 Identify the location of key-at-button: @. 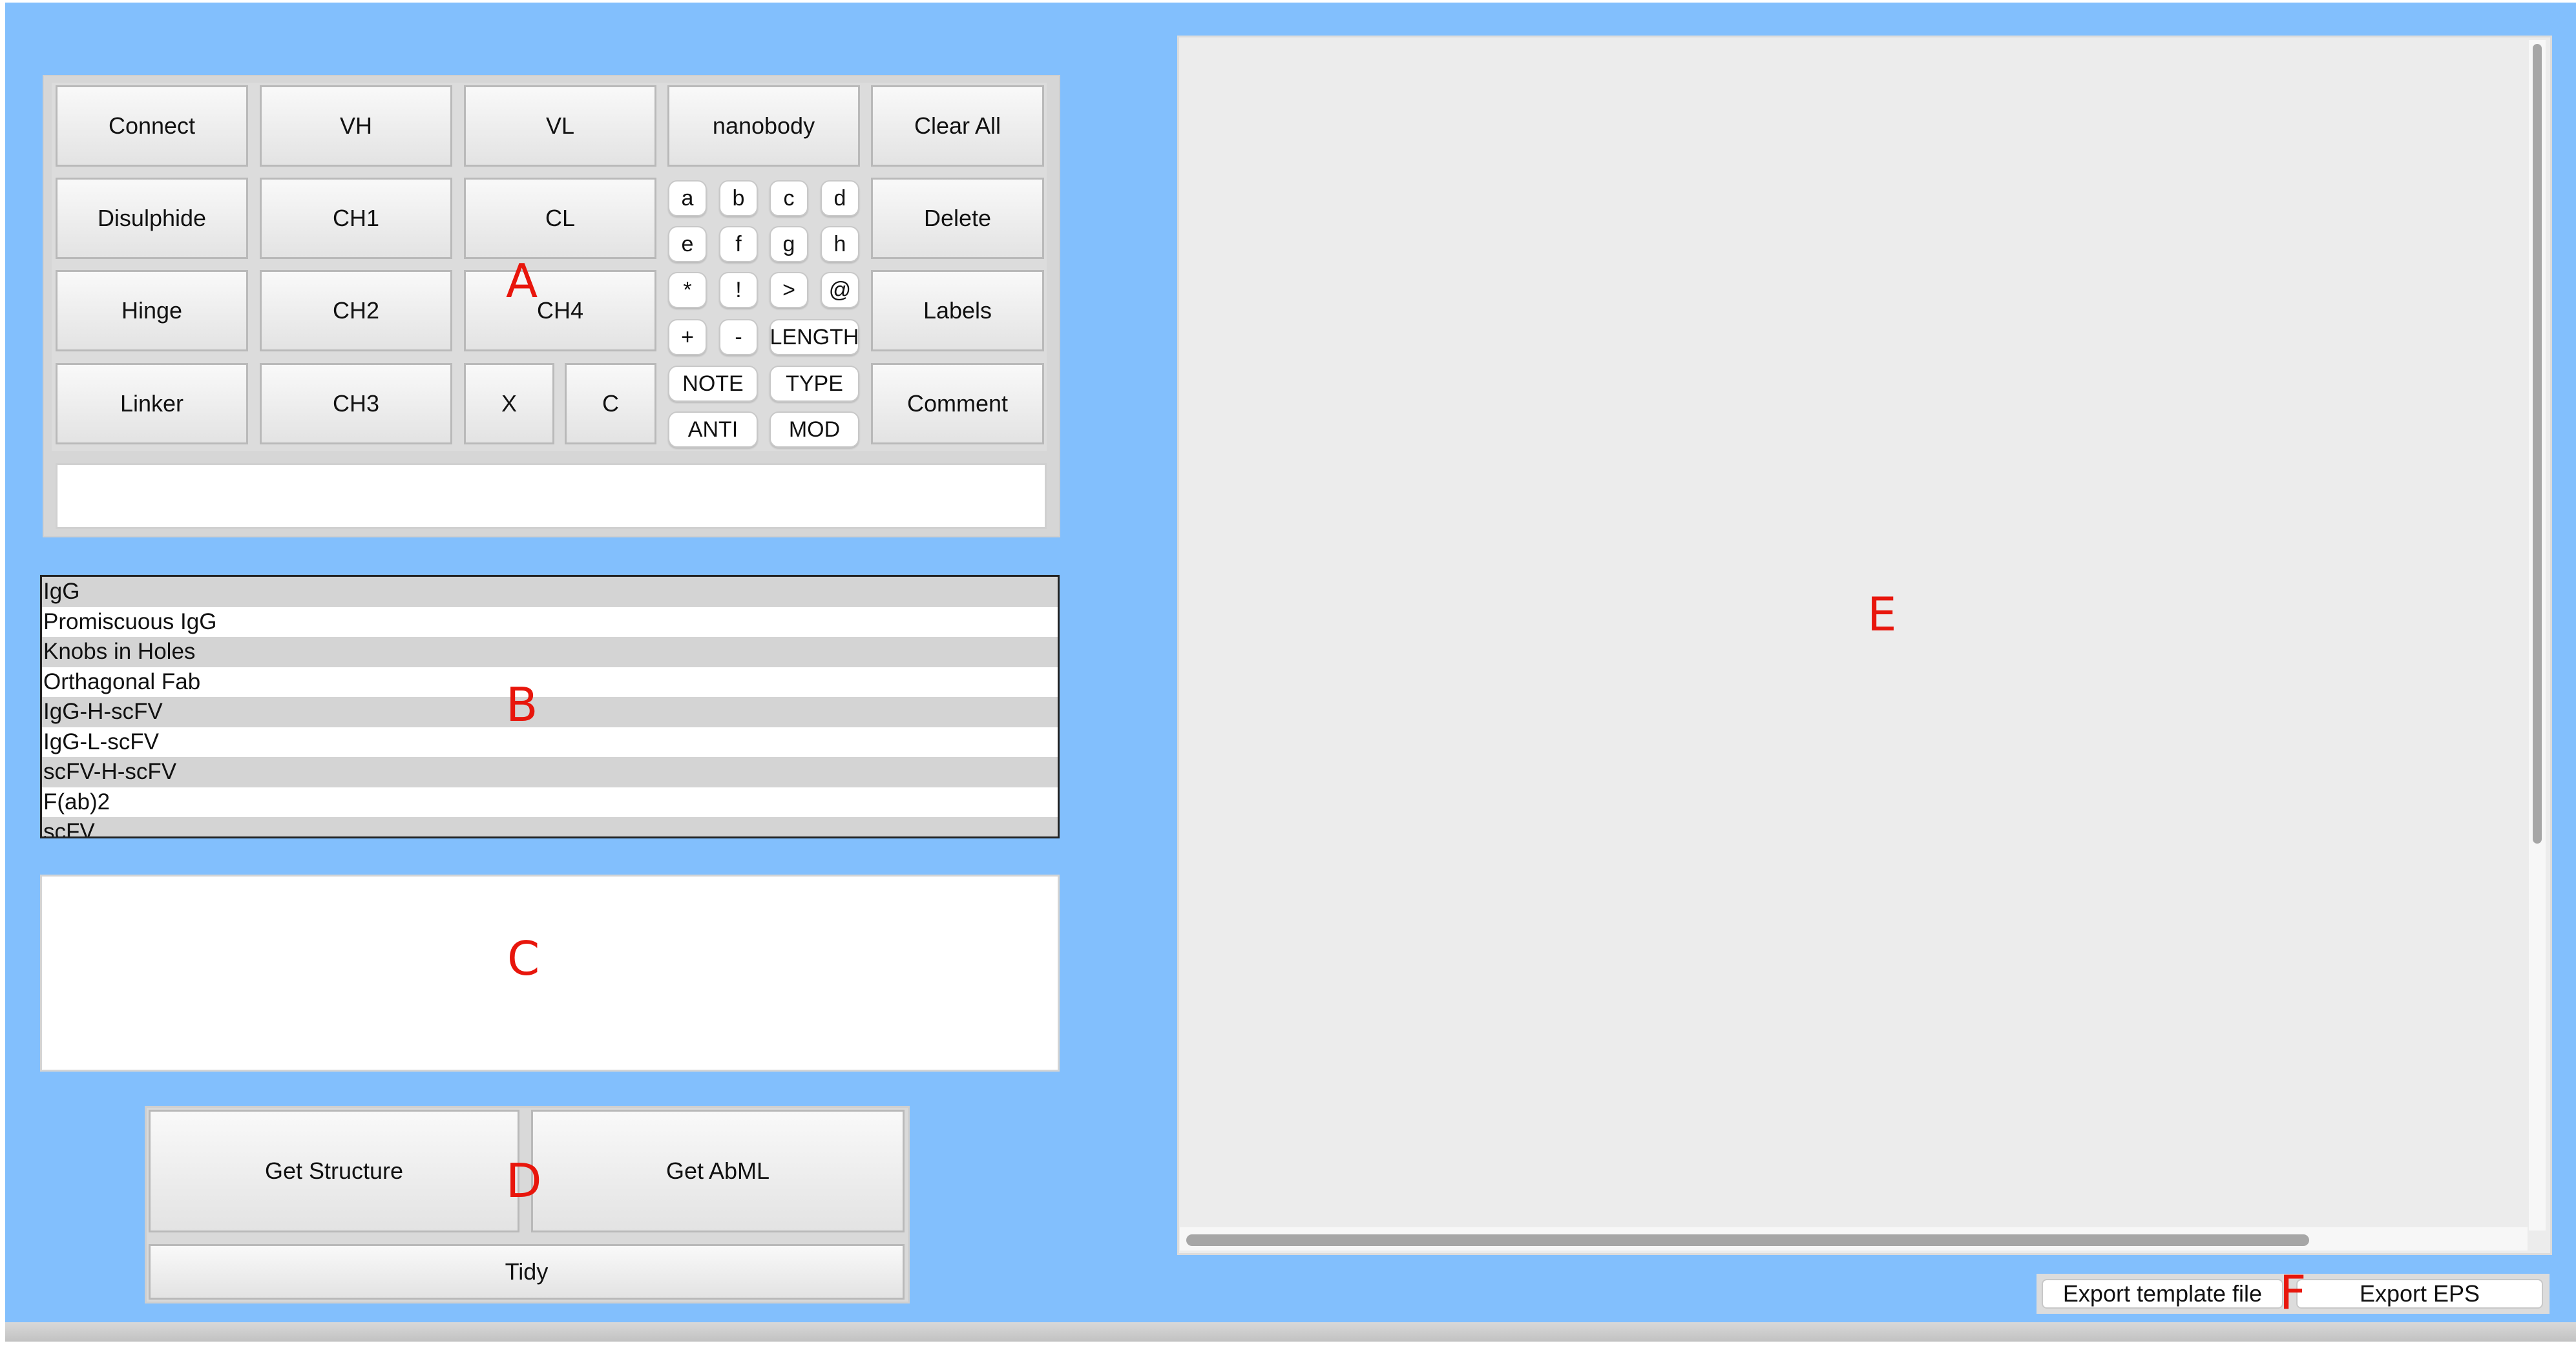
(840, 290).